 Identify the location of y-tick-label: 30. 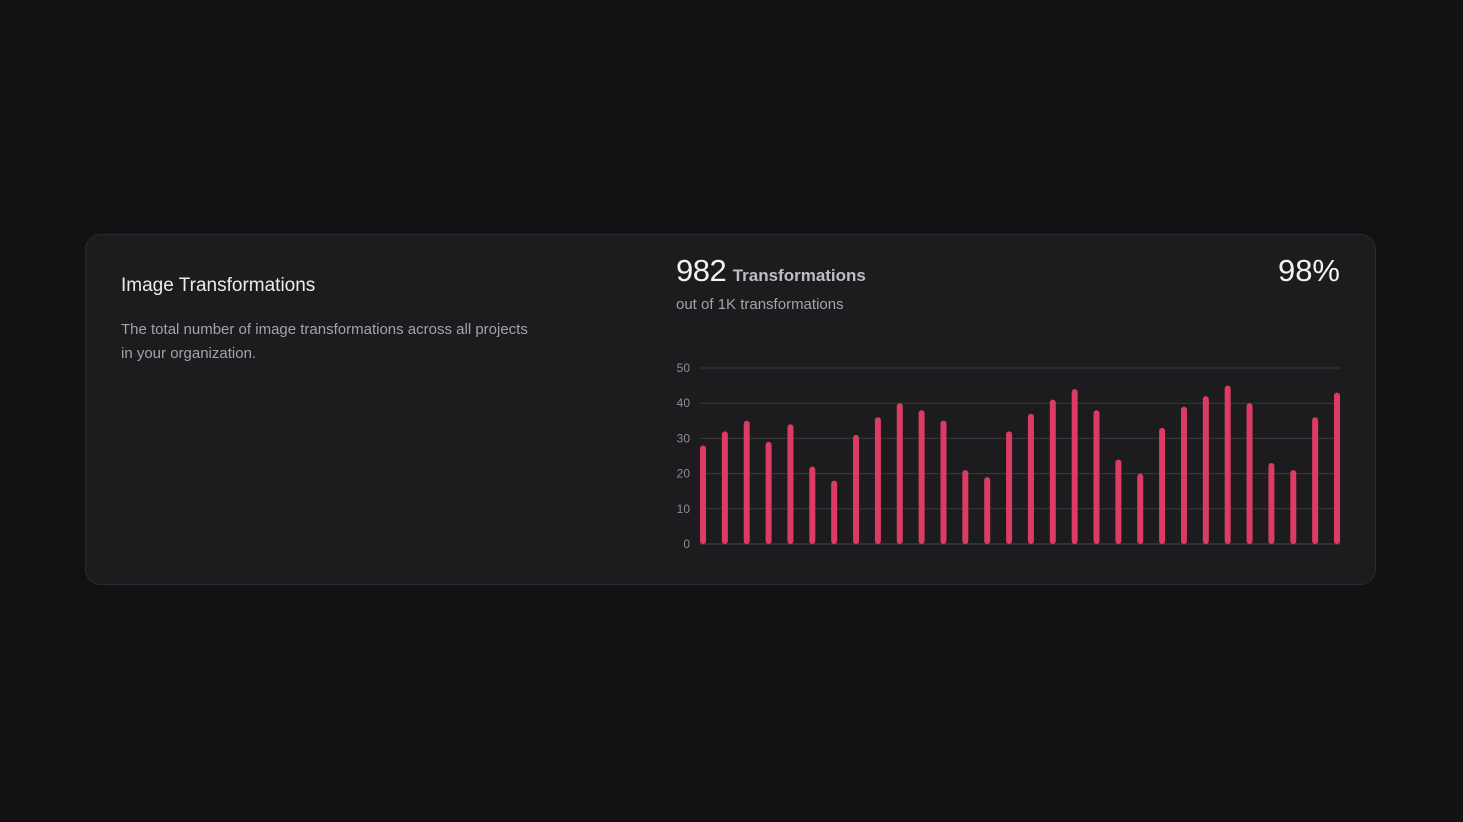
(684, 438).